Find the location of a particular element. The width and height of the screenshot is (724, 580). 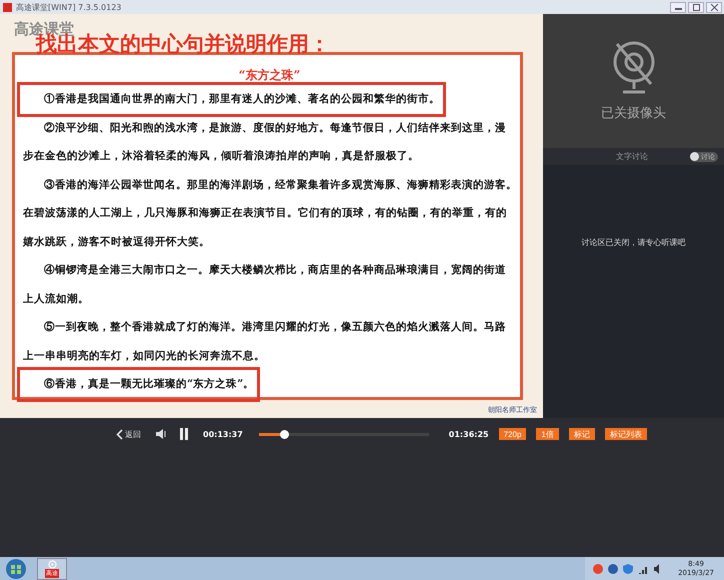

maximize-button is located at coordinates (696, 7).